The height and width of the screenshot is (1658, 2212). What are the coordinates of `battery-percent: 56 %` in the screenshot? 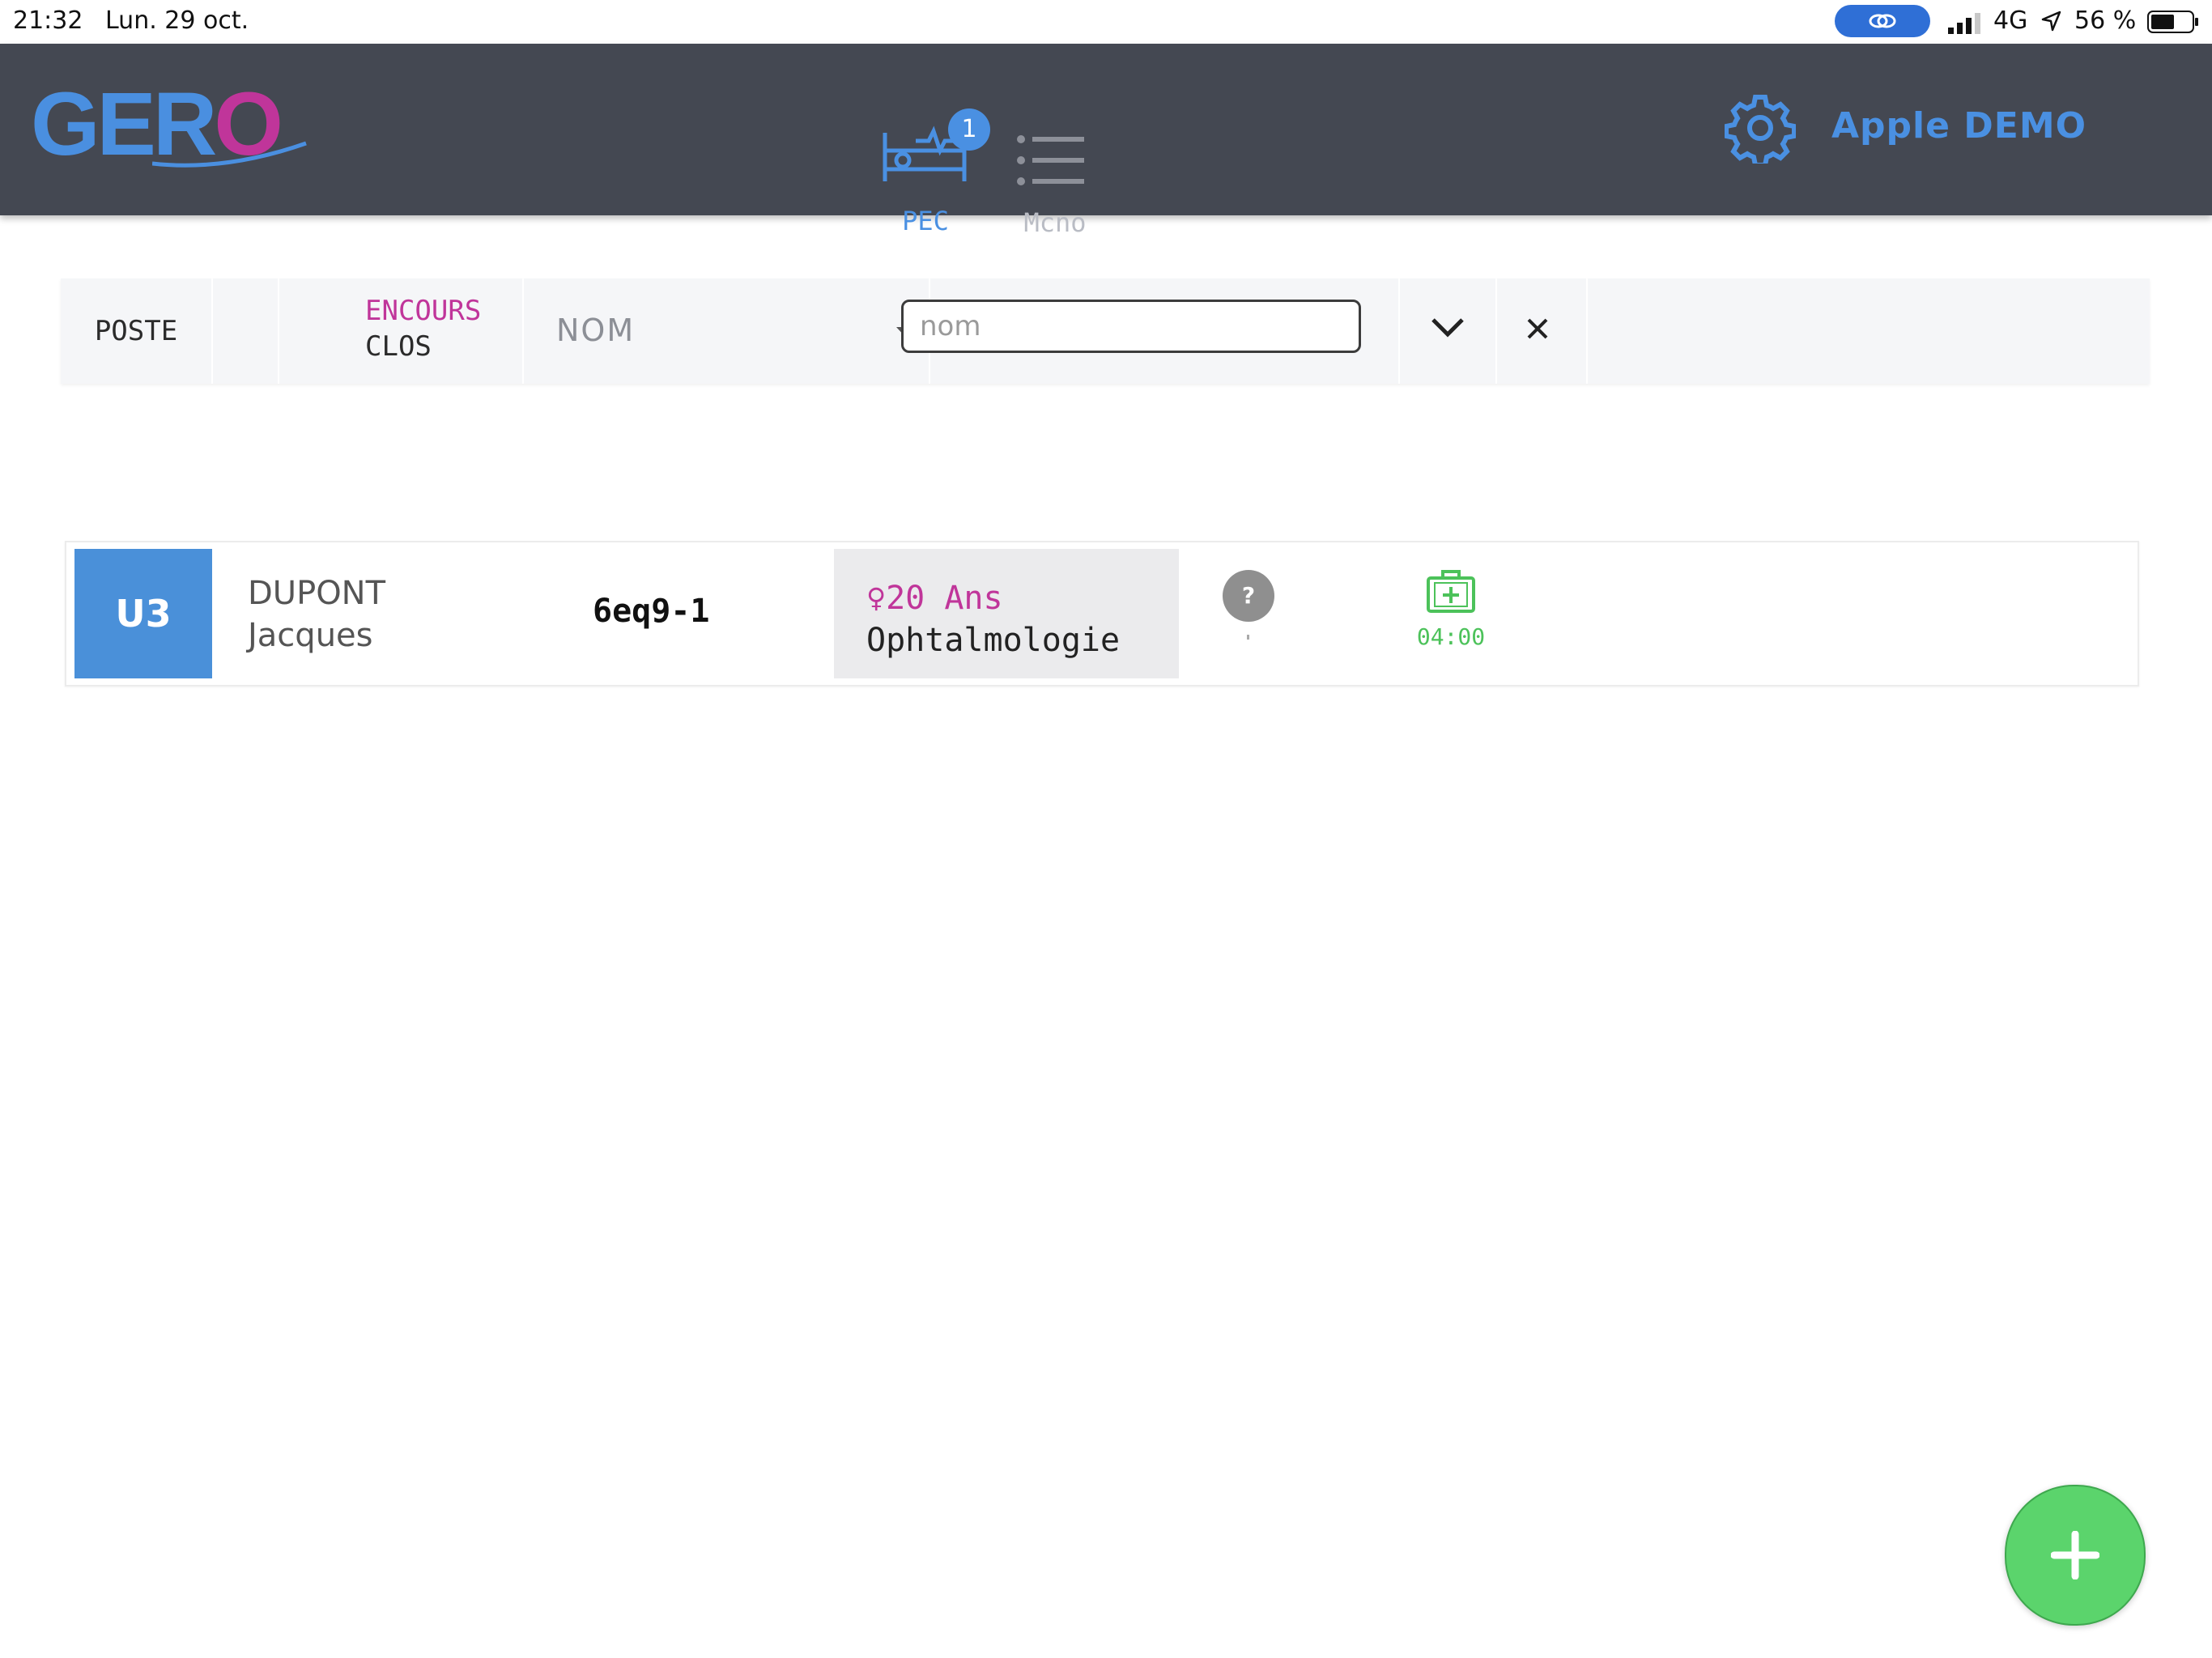 It's located at (2105, 20).